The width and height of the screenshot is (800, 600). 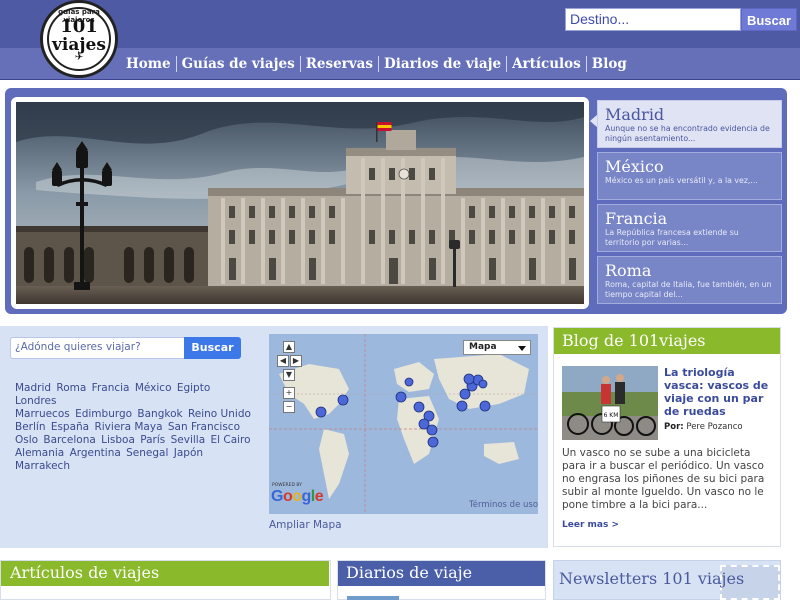 I want to click on author-label: Por:, so click(x=674, y=427).